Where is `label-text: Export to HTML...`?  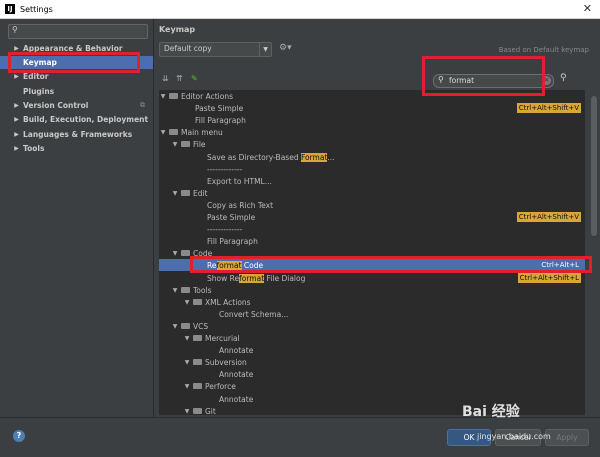
label-text: Export to HTML... is located at coordinates (239, 181).